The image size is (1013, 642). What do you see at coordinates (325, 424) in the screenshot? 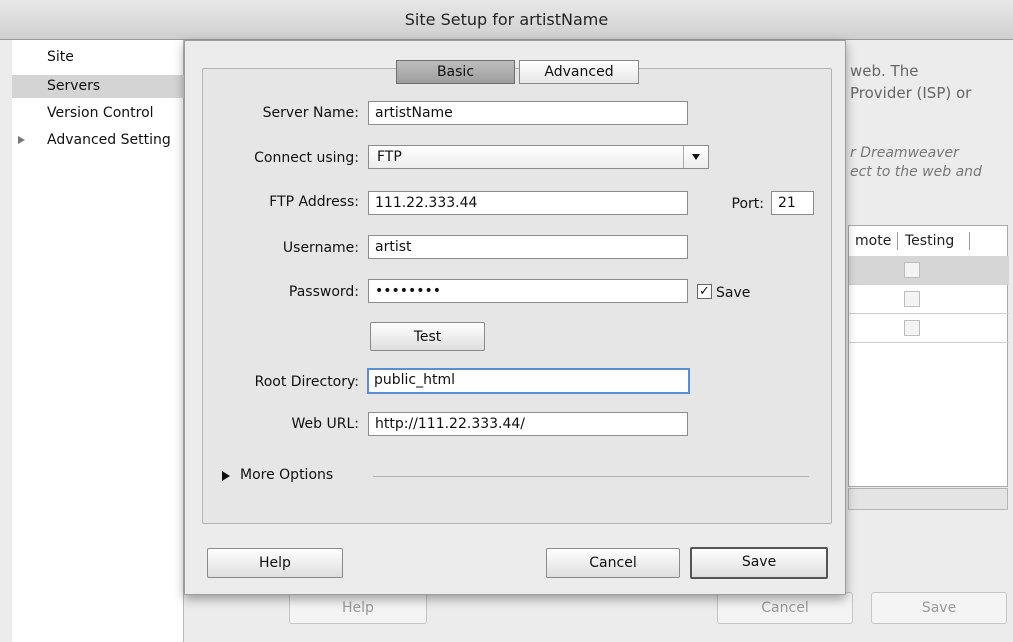
I see `web-url-label: Web URL:` at bounding box center [325, 424].